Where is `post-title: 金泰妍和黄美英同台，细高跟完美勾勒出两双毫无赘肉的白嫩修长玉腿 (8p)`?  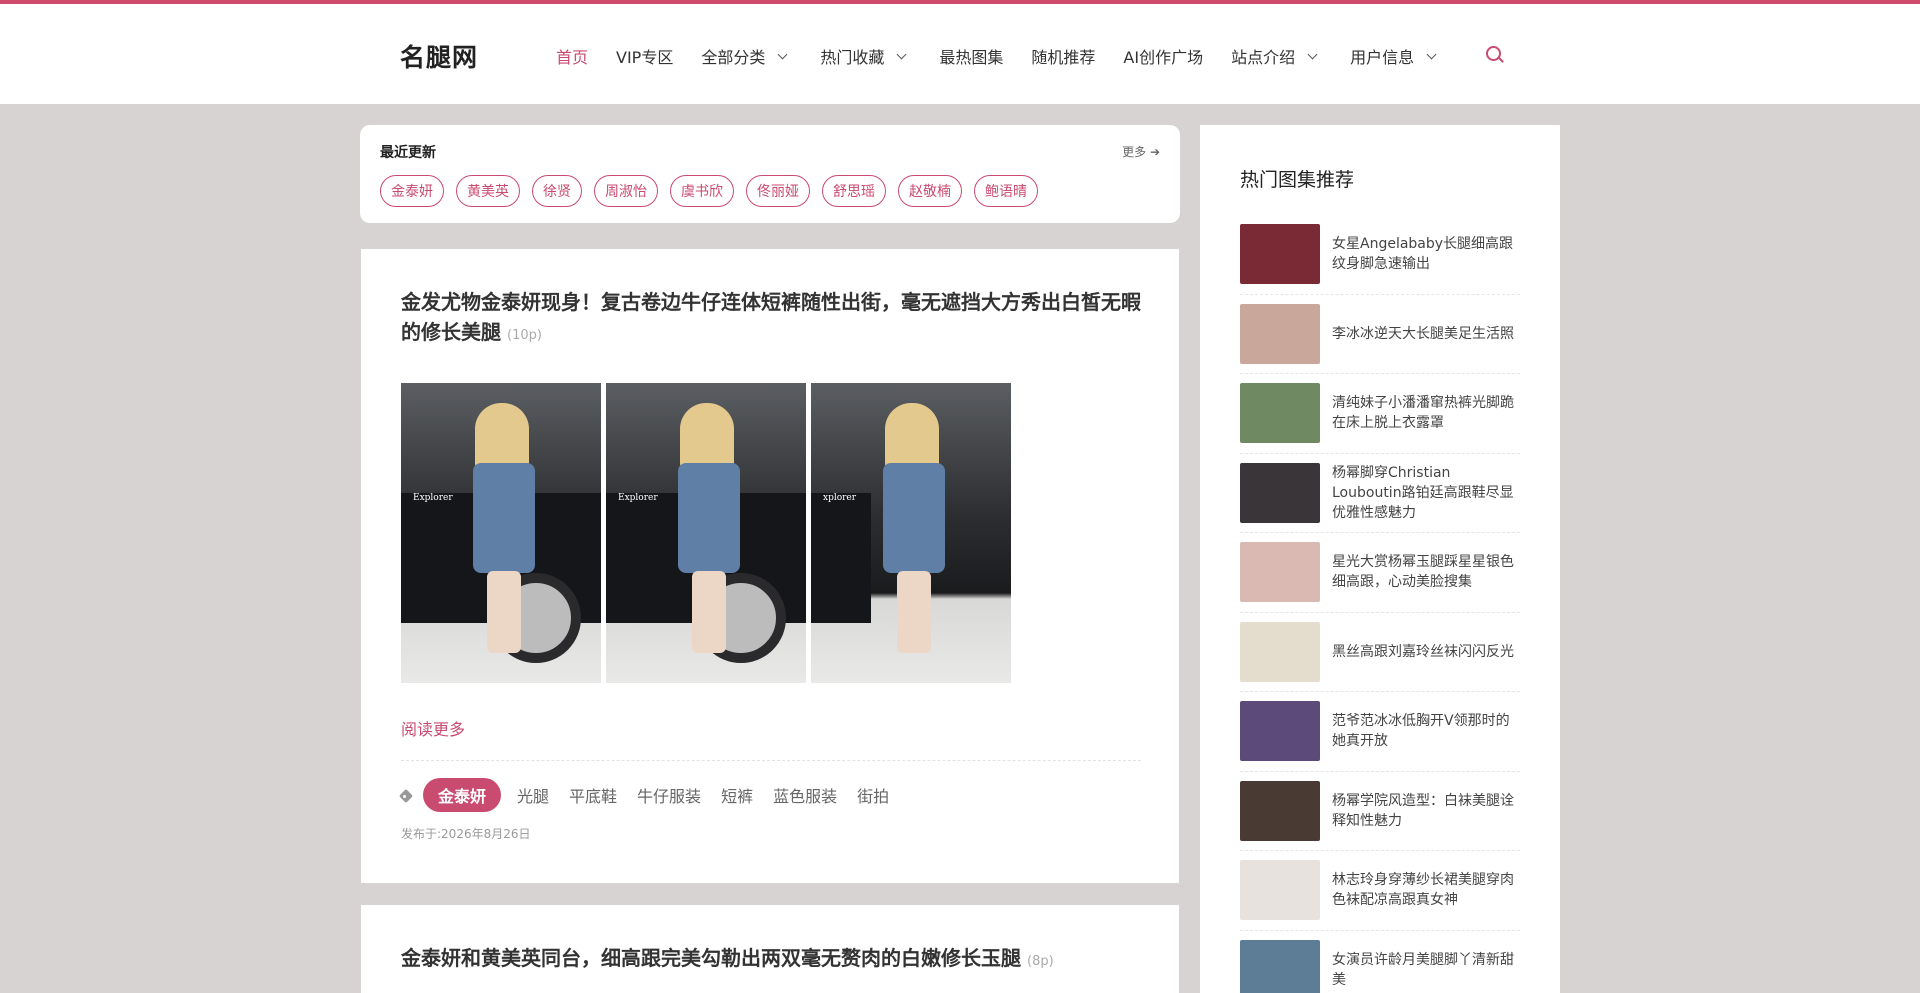 post-title: 金泰妍和黄美英同台，细高跟完美勾勒出两双毫无赘肉的白嫩修长玉腿 (8p) is located at coordinates (781, 960).